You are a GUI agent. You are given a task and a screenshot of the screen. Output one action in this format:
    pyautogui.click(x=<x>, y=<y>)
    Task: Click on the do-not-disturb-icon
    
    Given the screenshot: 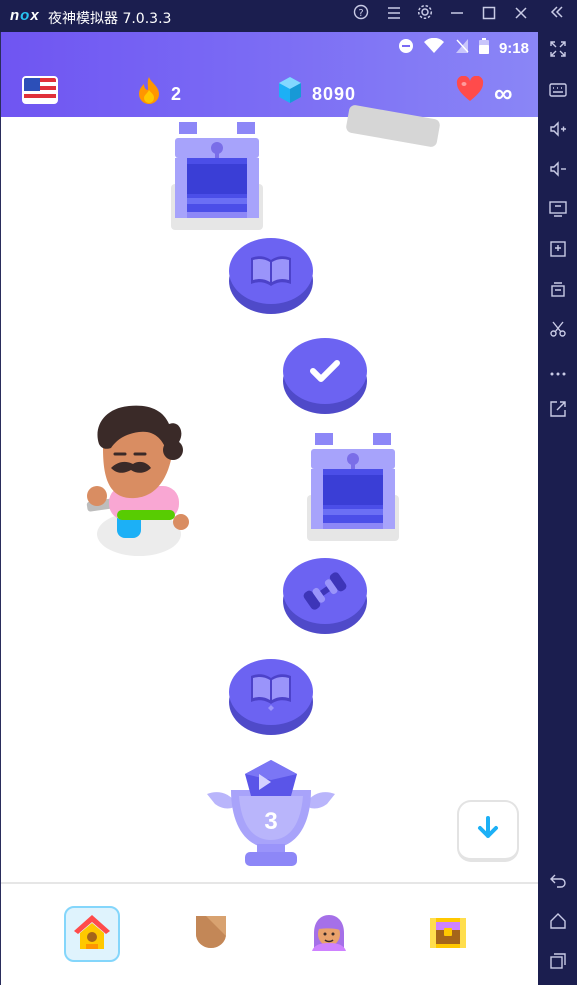 What is the action you would take?
    pyautogui.click(x=406, y=48)
    